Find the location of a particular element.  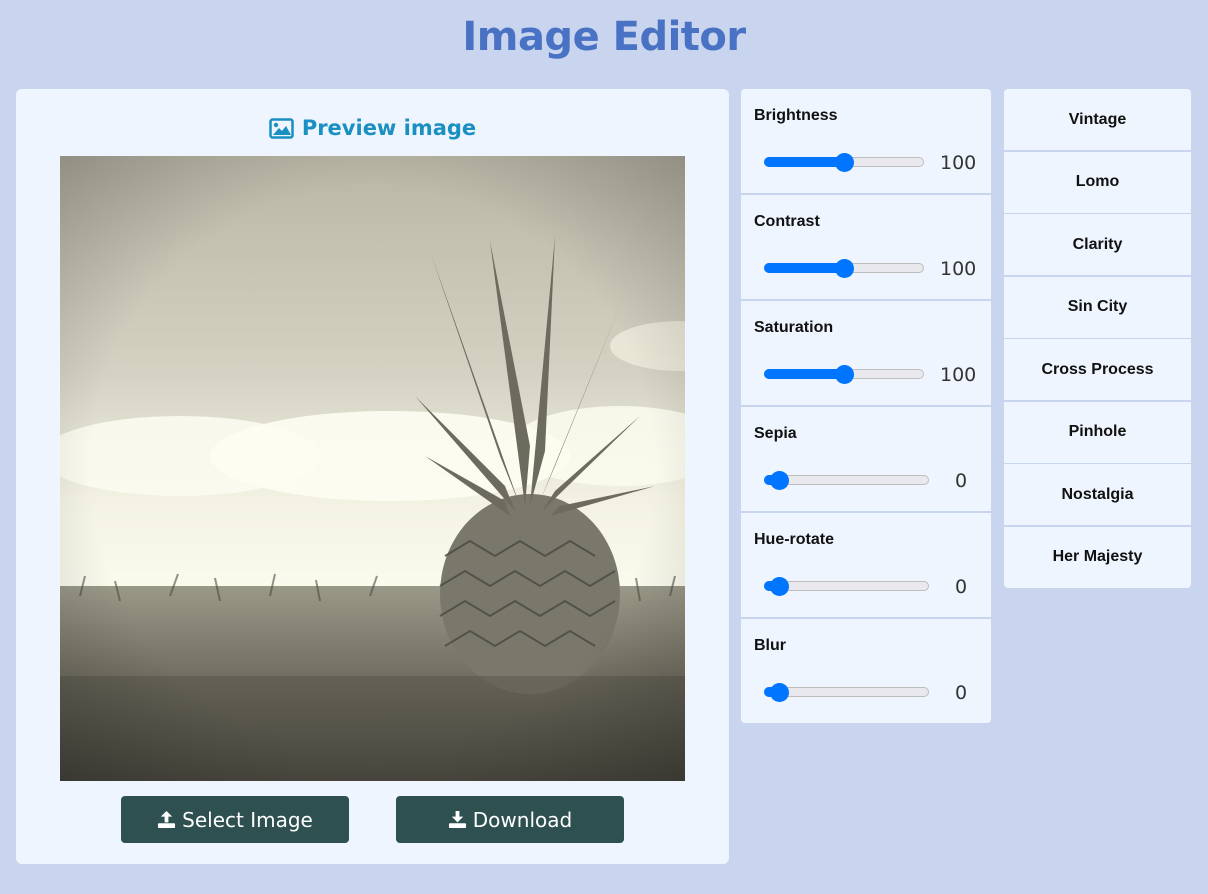

download-label: Download is located at coordinates (522, 819).